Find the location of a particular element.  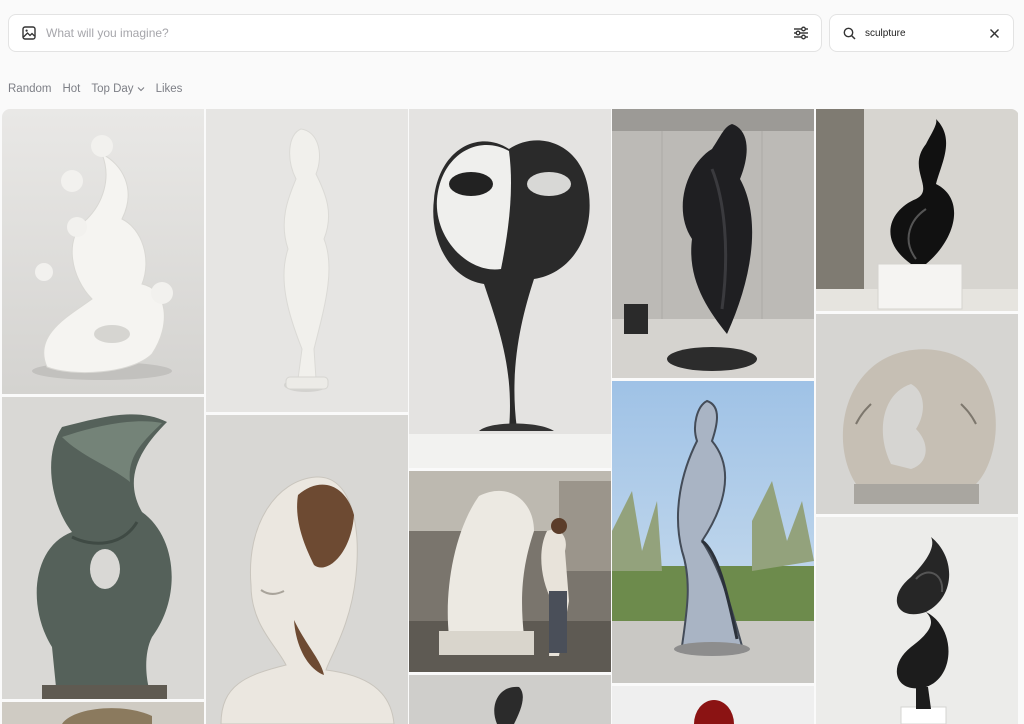

search-icon is located at coordinates (849, 33).